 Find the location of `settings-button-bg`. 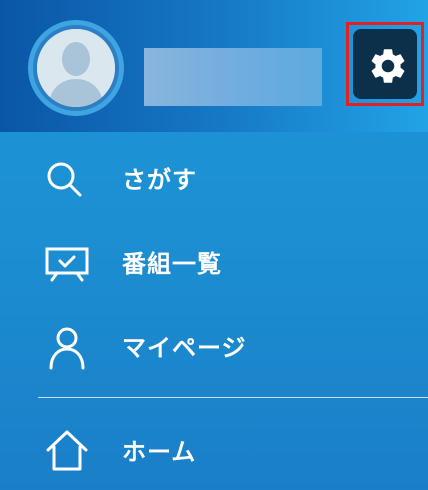

settings-button-bg is located at coordinates (385, 64).